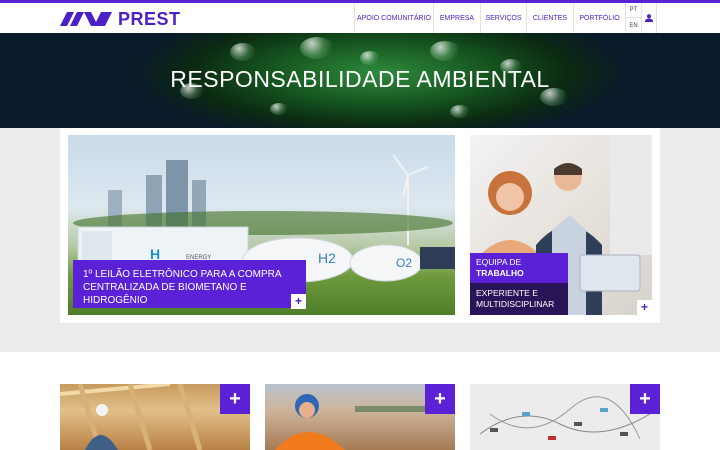 The width and height of the screenshot is (720, 450). I want to click on network-plus-button: +, so click(645, 399).